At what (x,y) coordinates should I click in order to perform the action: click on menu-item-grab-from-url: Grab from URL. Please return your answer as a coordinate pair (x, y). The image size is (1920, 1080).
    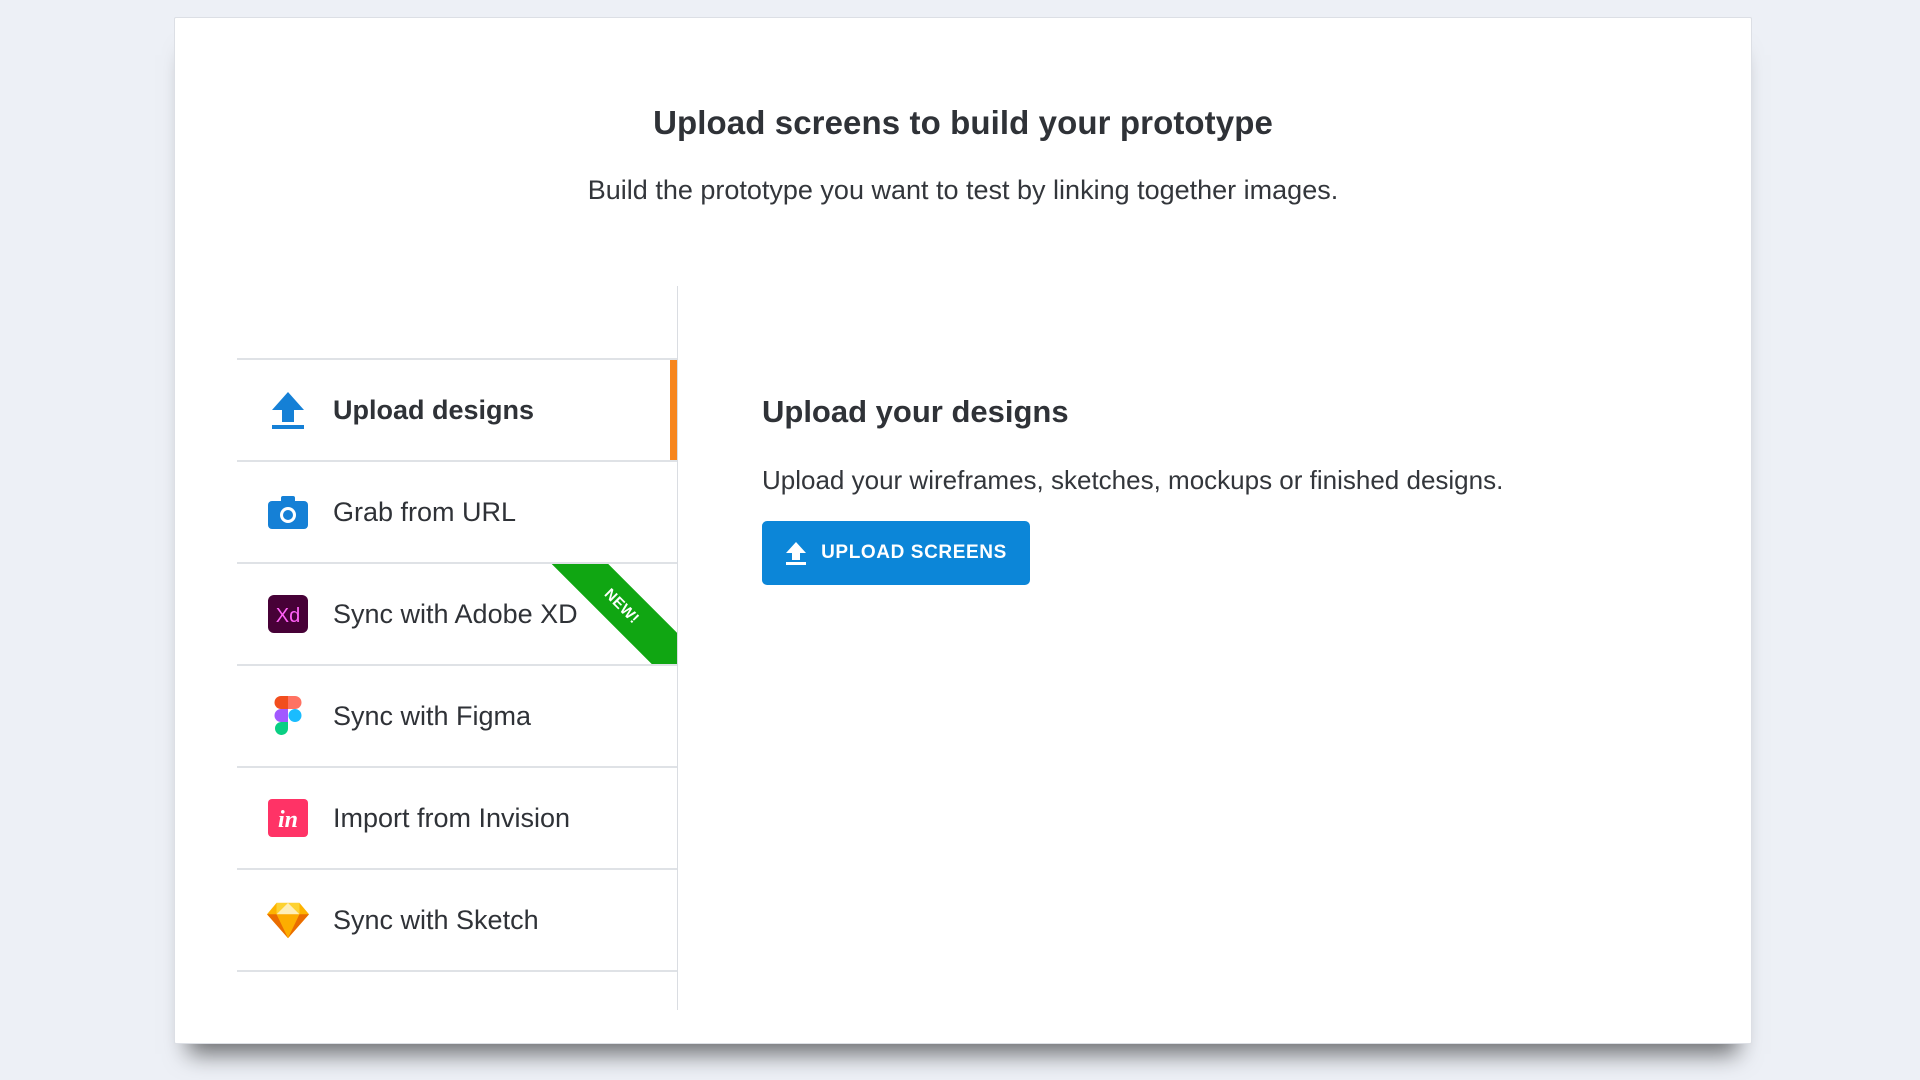
    Looking at the image, I should click on (457, 513).